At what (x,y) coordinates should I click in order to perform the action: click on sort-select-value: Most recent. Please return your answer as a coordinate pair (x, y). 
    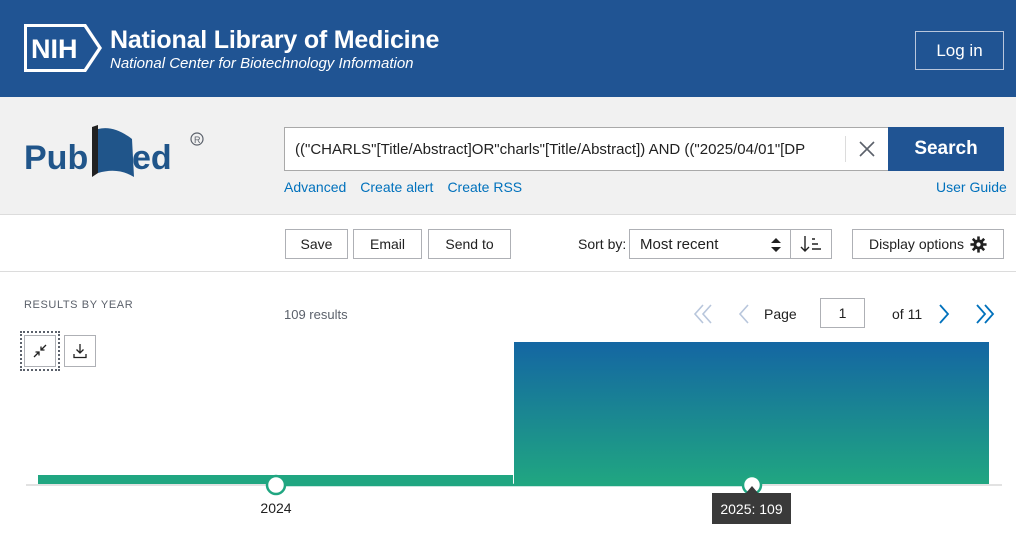
    Looking at the image, I should click on (679, 244).